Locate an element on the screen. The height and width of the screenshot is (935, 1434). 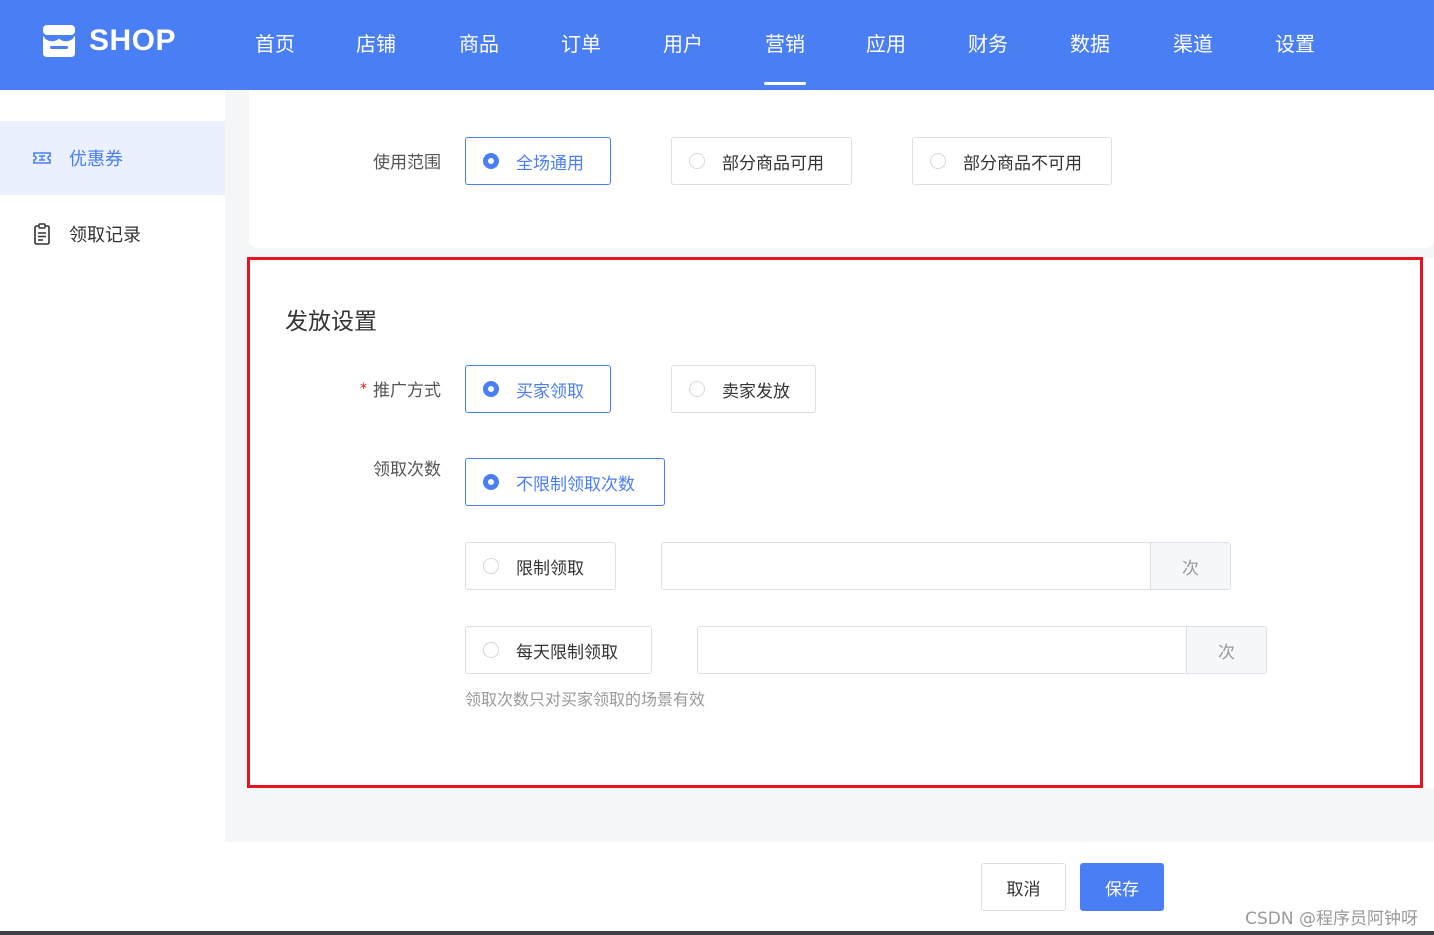
scope-option-exclude: 部分商品不可用 is located at coordinates (1012, 161).